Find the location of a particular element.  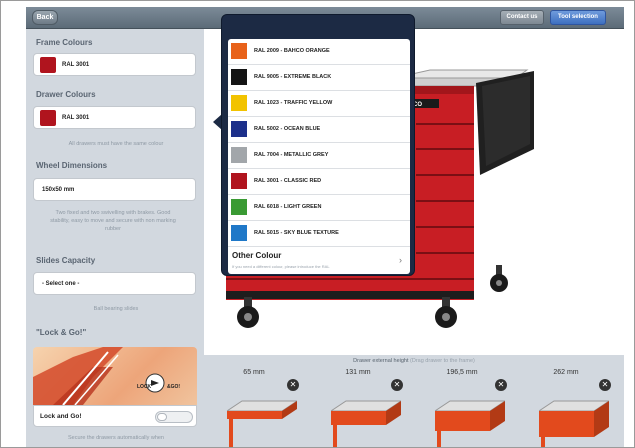

blue-swatch is located at coordinates (239, 129).